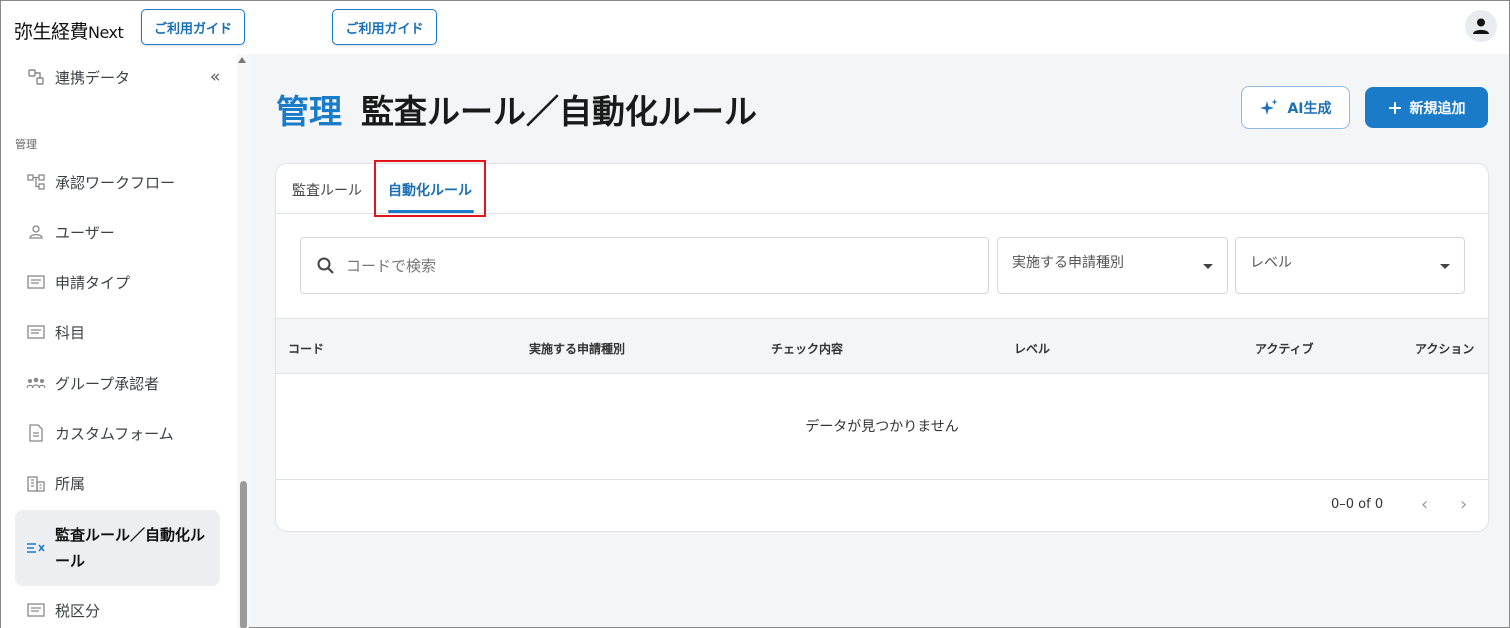 This screenshot has height=628, width=1510. I want to click on pagination-info: 0–0 of 0, so click(1357, 504).